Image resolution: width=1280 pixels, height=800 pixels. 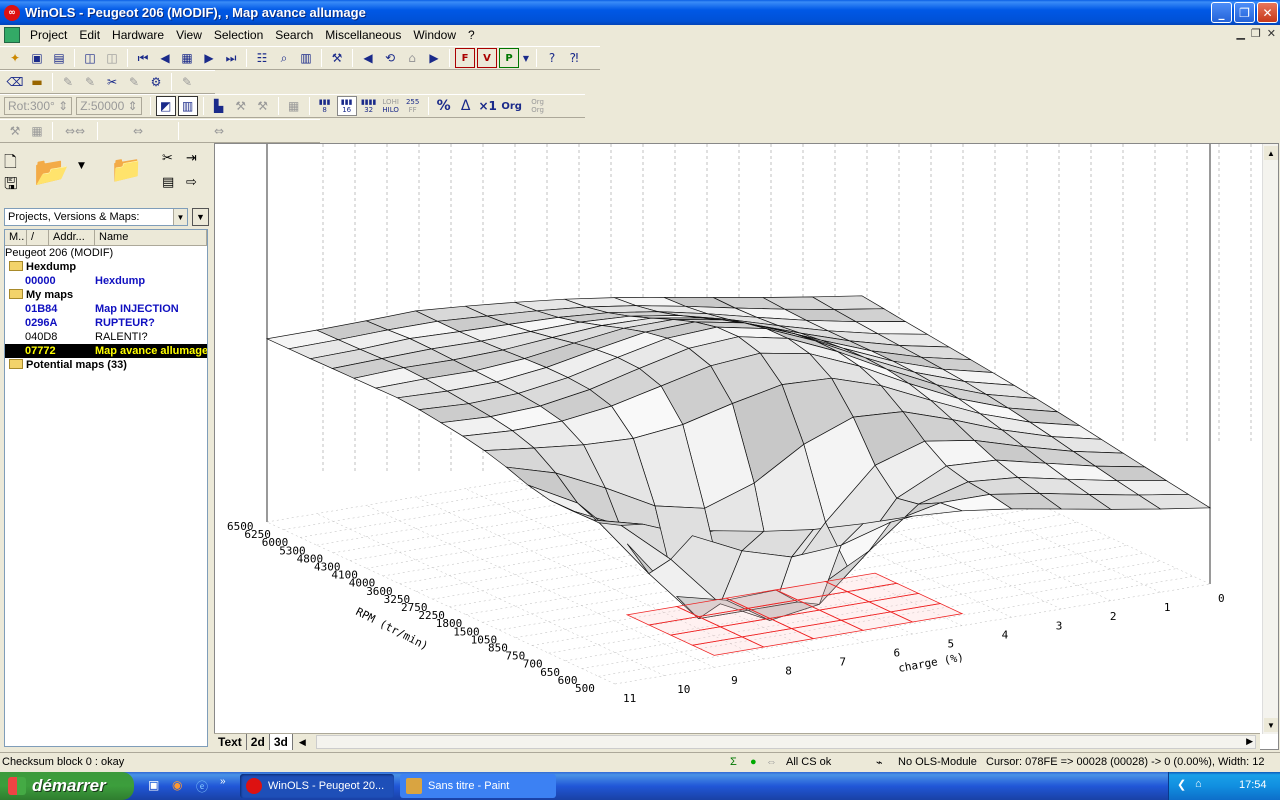 What do you see at coordinates (138, 35) in the screenshot?
I see `menu-hardware: Hardware` at bounding box center [138, 35].